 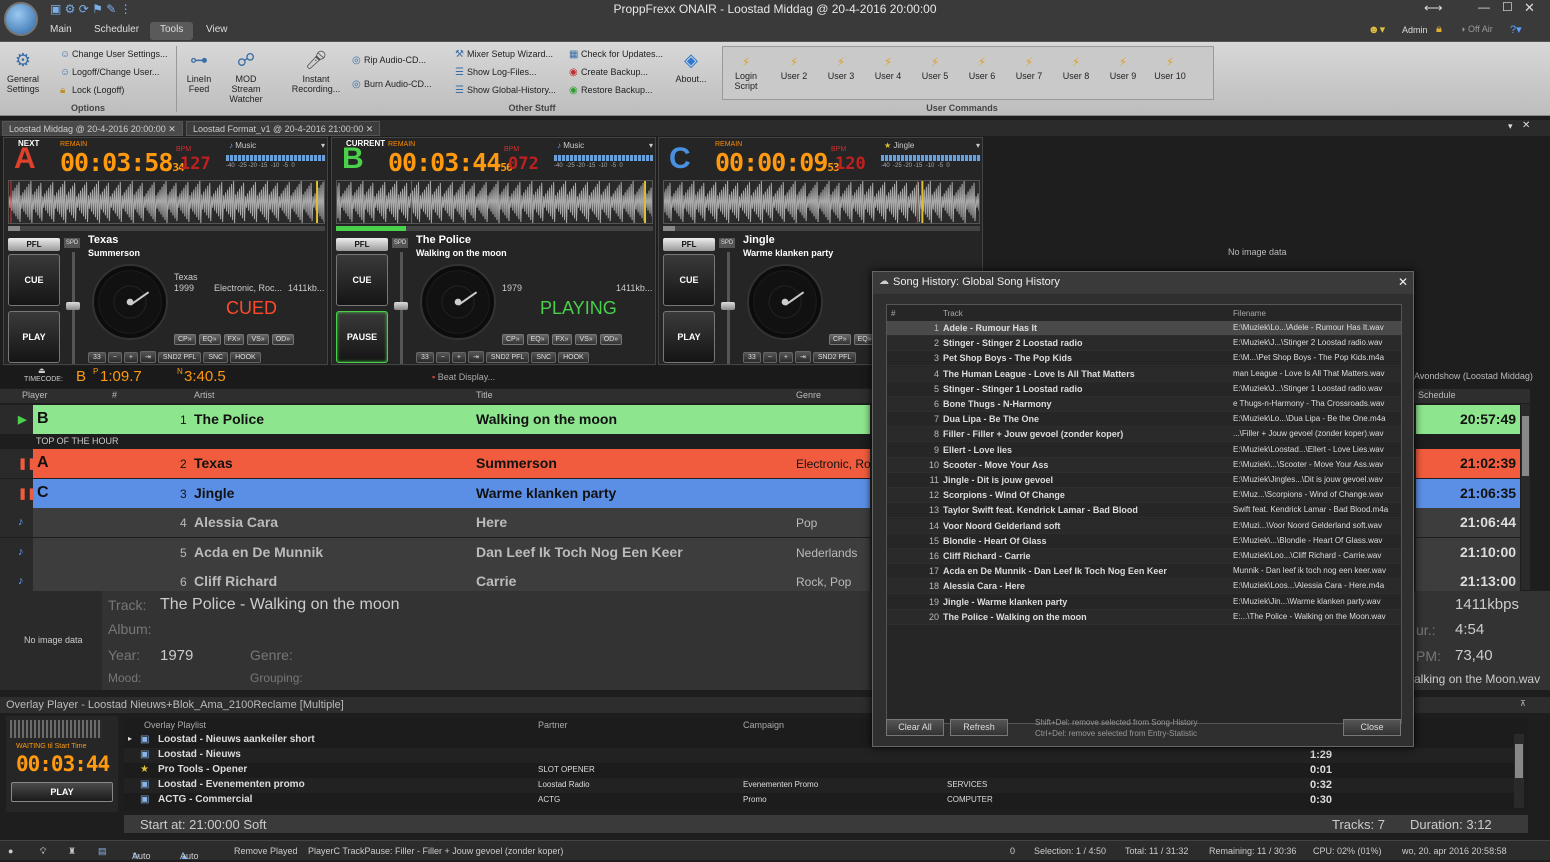 I want to click on deck-type-select: ★ Jingle ▾, so click(x=932, y=148).